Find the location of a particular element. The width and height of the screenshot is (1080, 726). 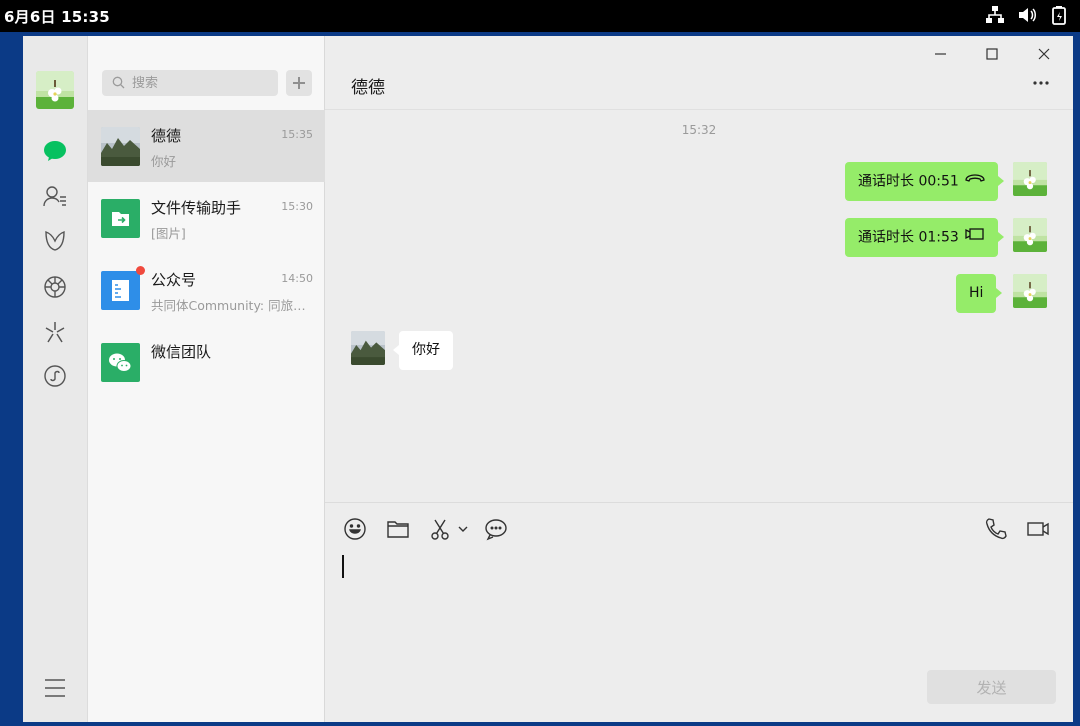

chat-item-time: 15:35 is located at coordinates (297, 134).